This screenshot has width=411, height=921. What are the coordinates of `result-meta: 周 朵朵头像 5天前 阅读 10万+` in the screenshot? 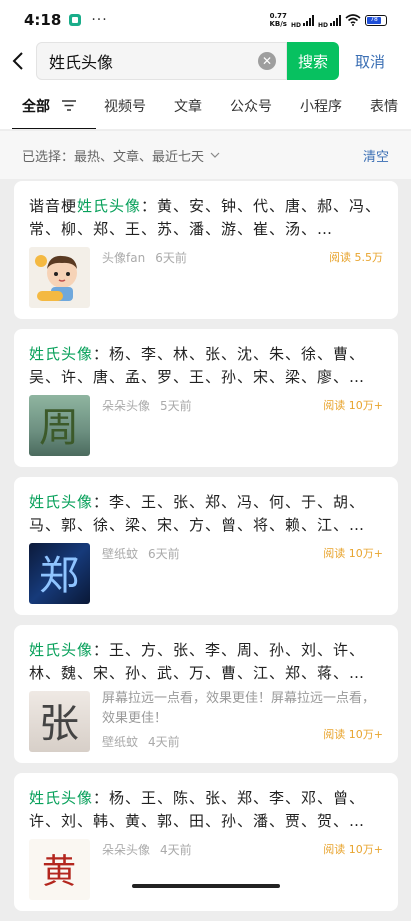 It's located at (206, 426).